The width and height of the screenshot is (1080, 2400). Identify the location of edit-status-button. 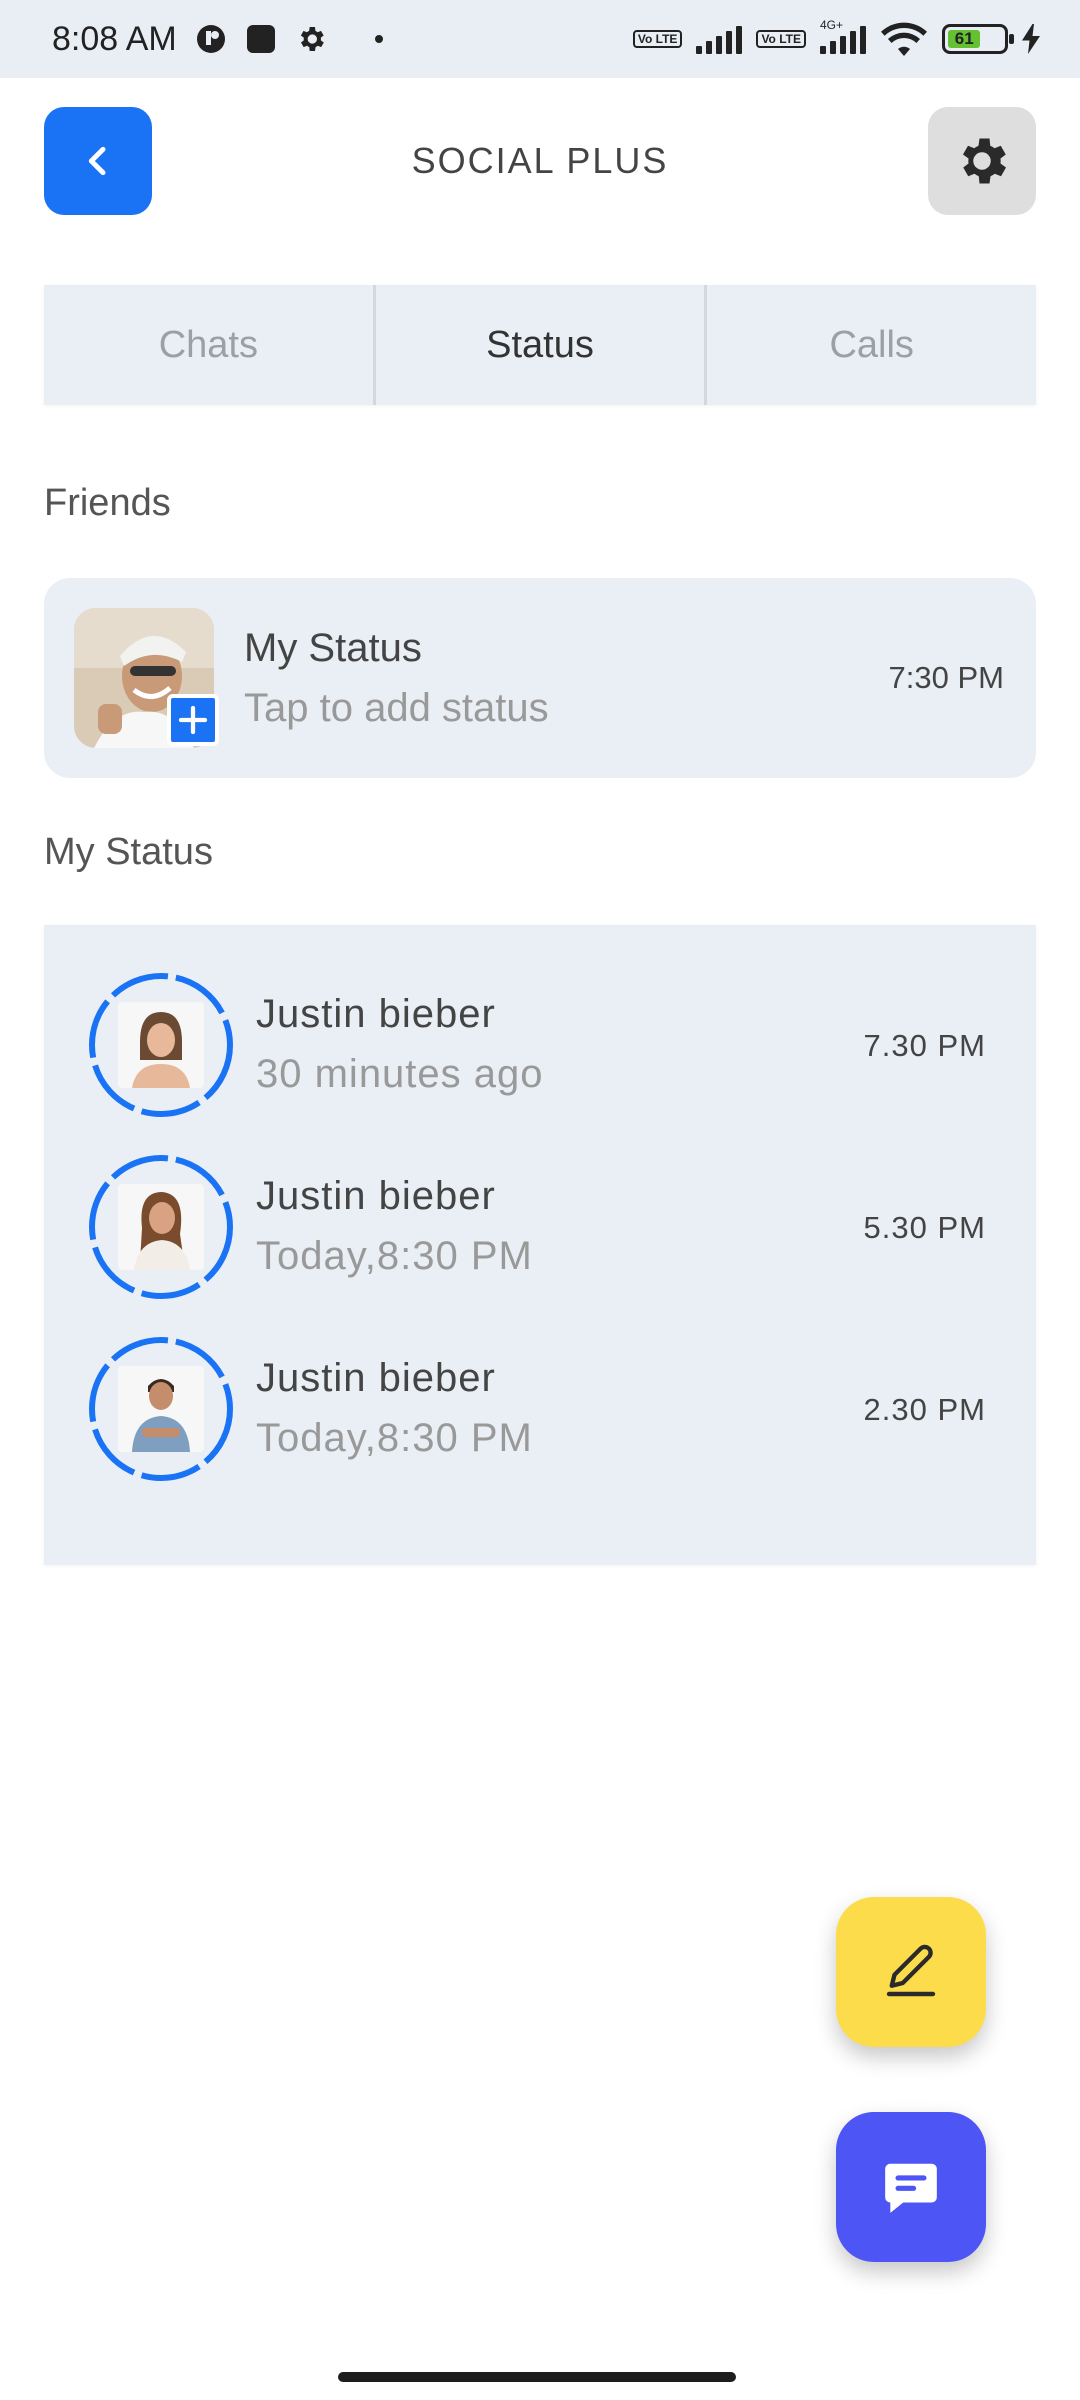
(911, 1972).